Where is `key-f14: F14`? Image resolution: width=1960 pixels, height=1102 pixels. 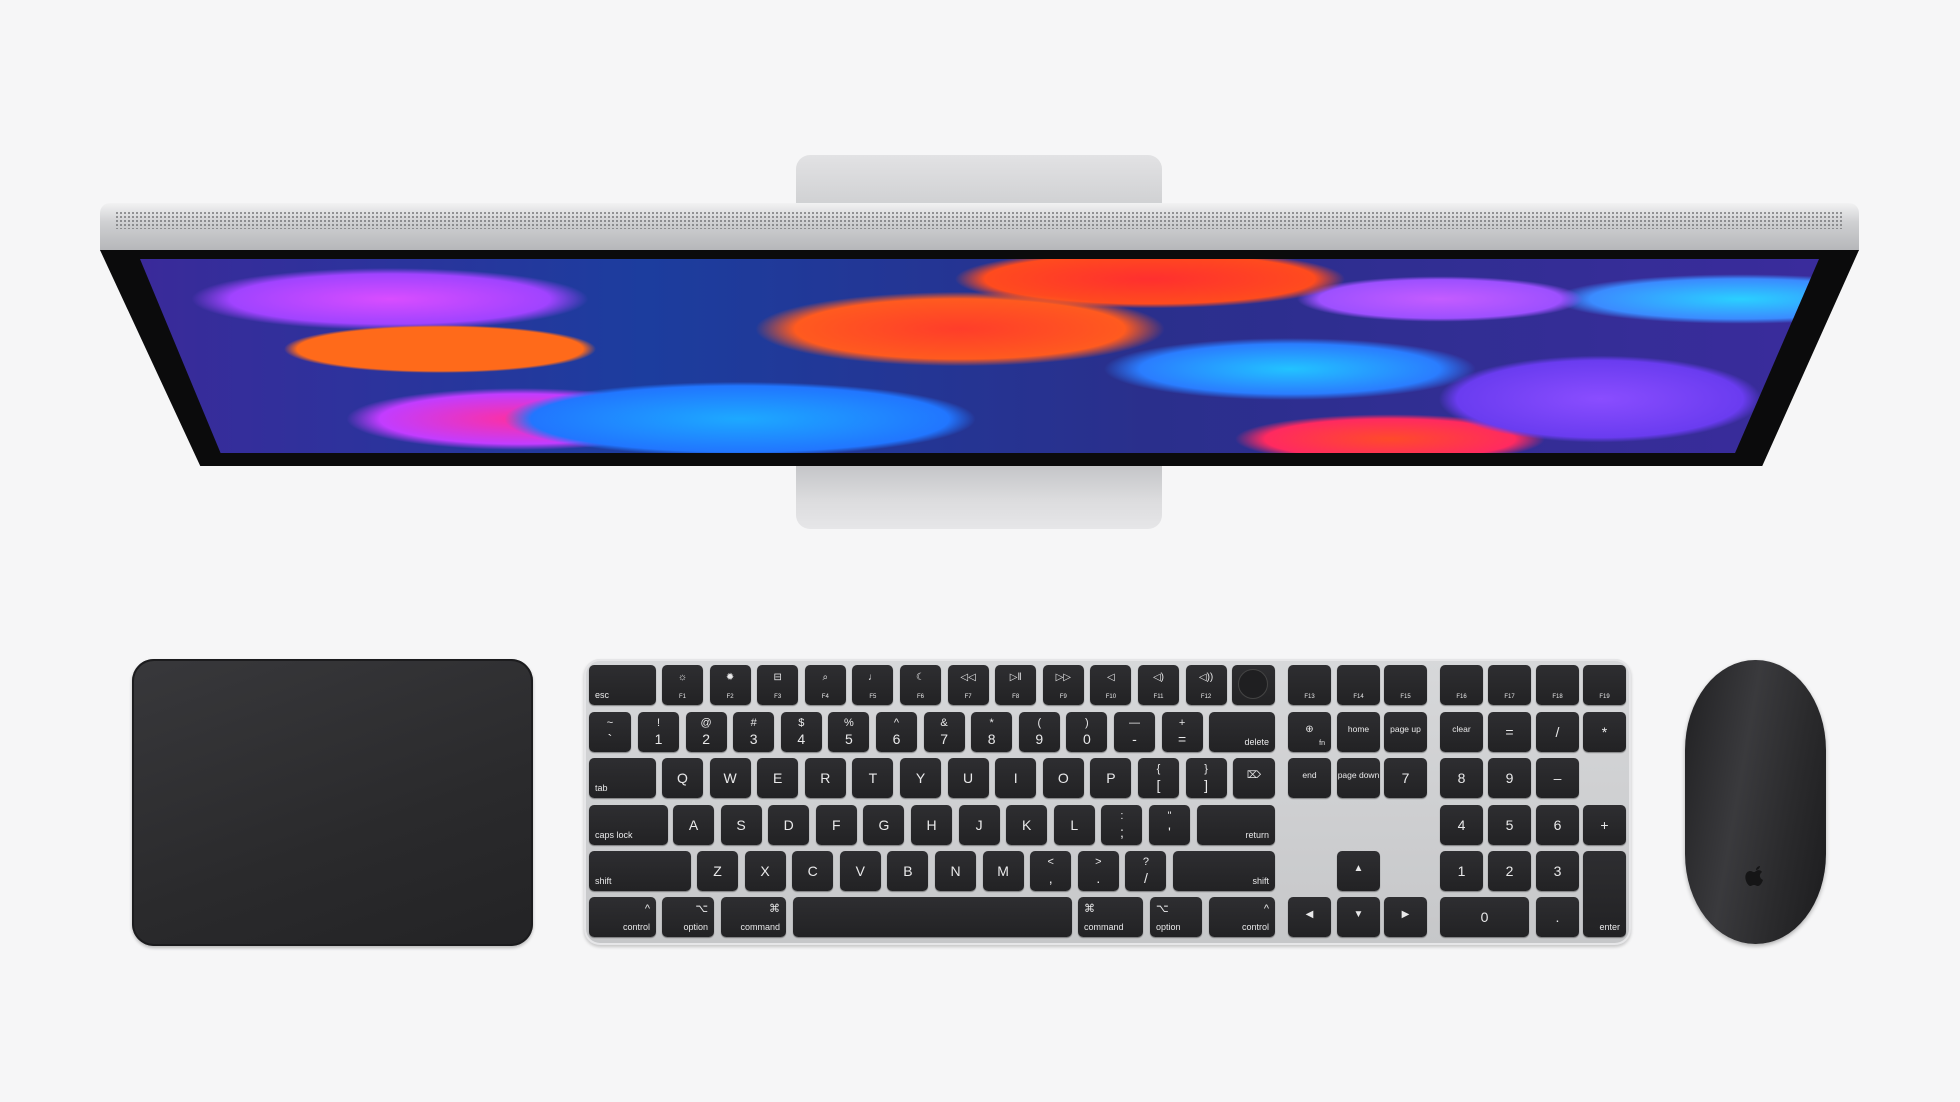 key-f14: F14 is located at coordinates (1358, 685).